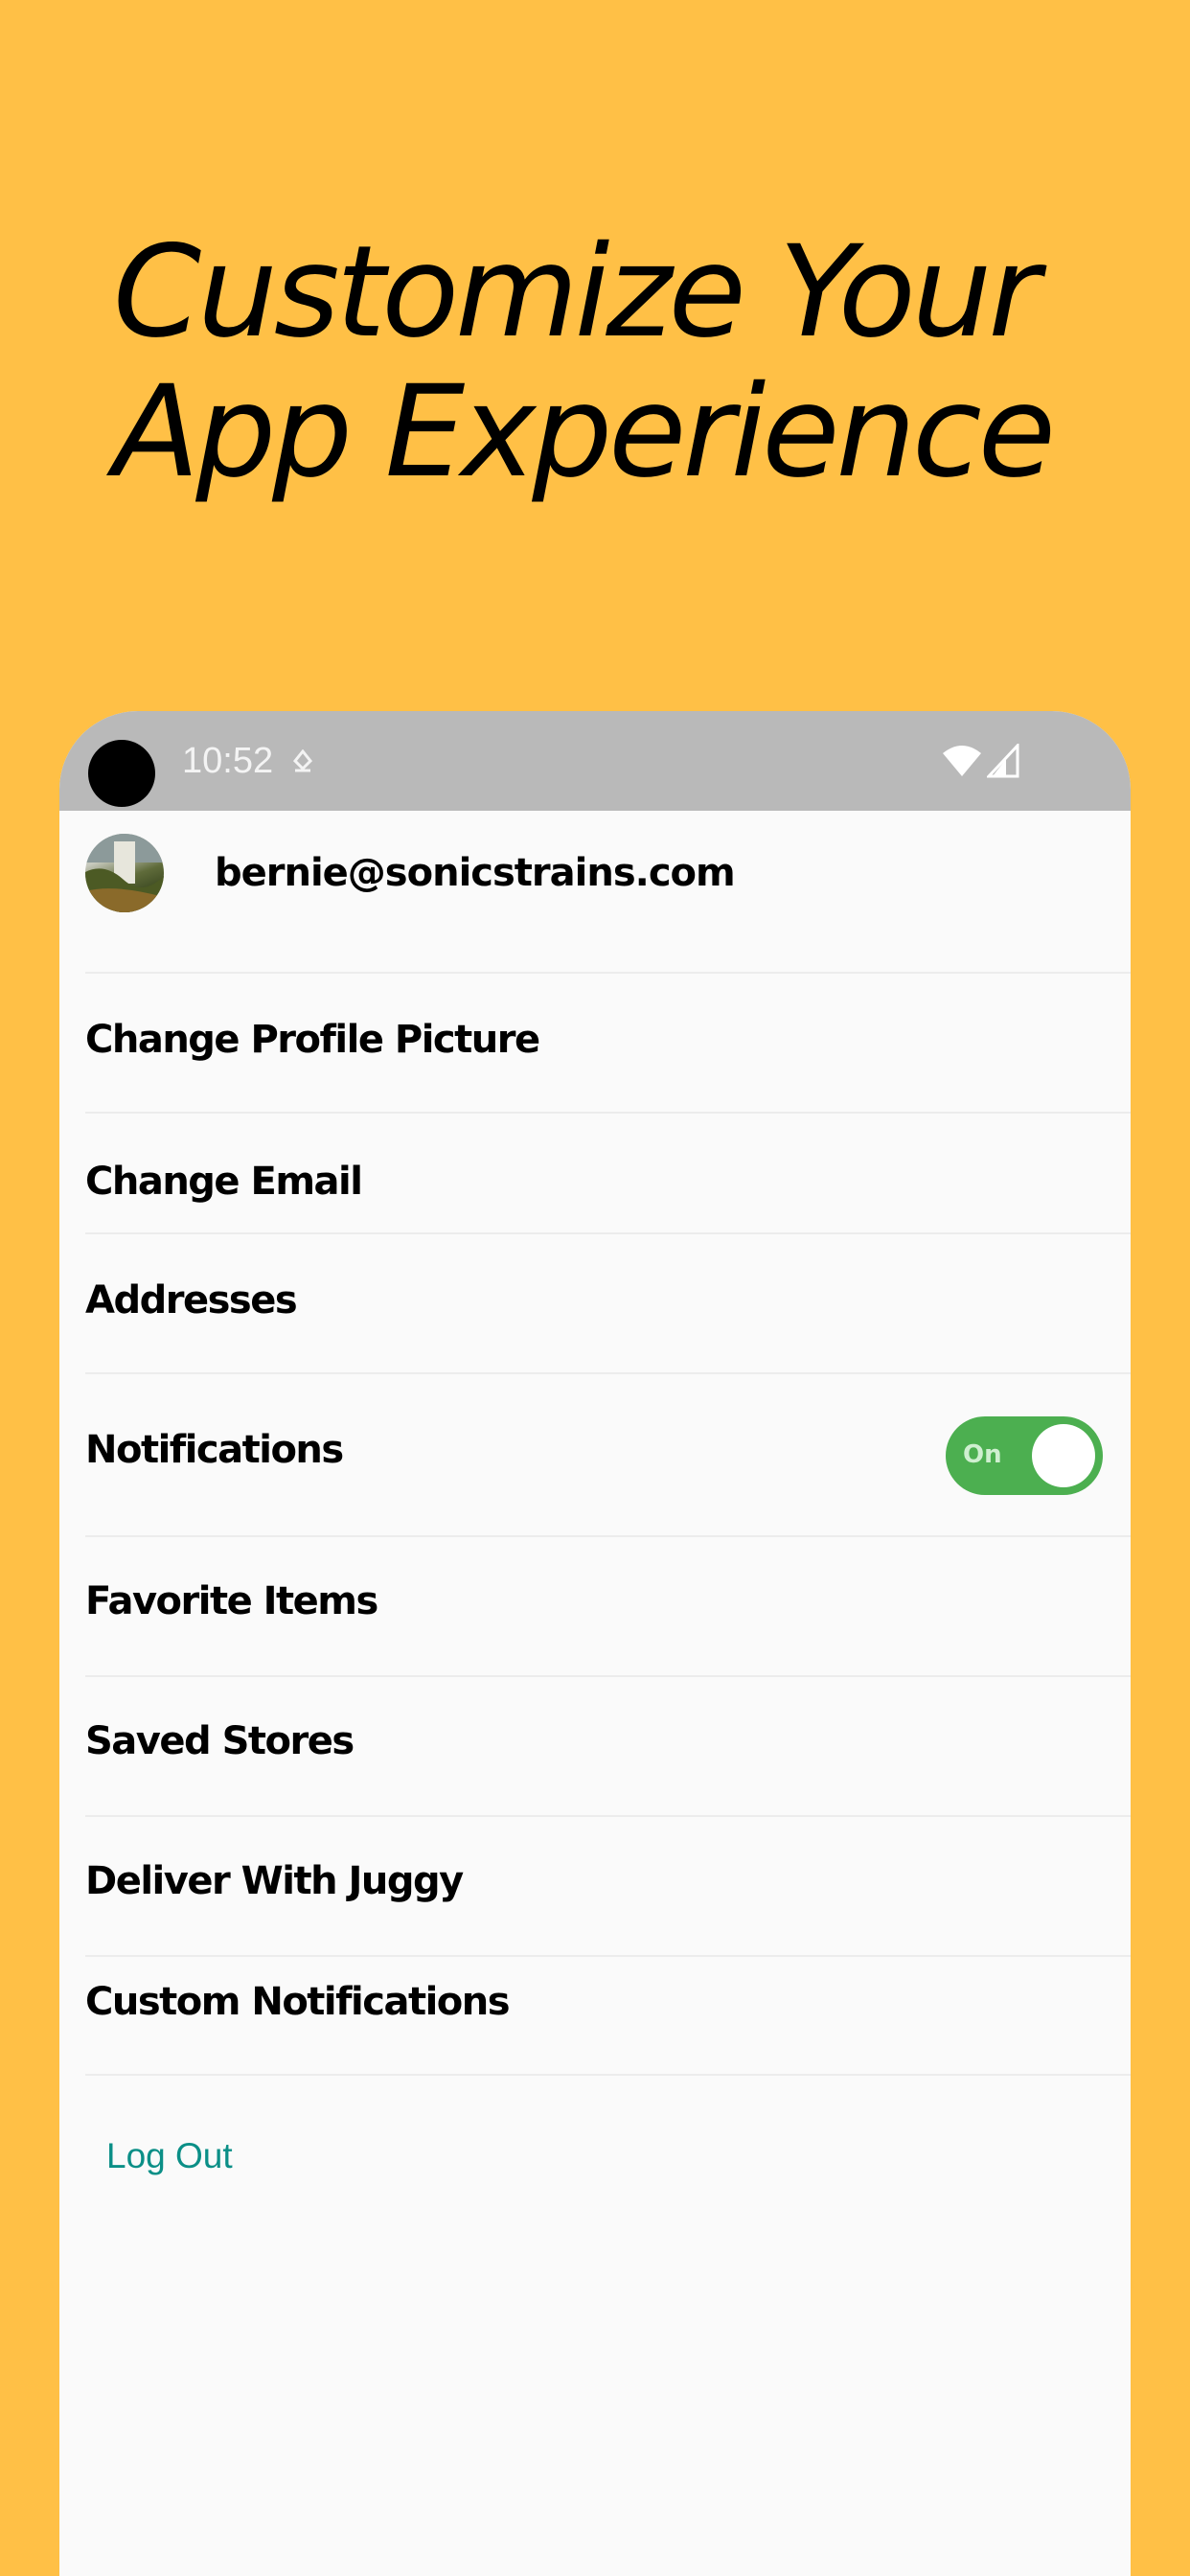 The width and height of the screenshot is (1190, 2576). Describe the element at coordinates (232, 1601) in the screenshot. I see `menu-item-label: Favorite Items` at that location.